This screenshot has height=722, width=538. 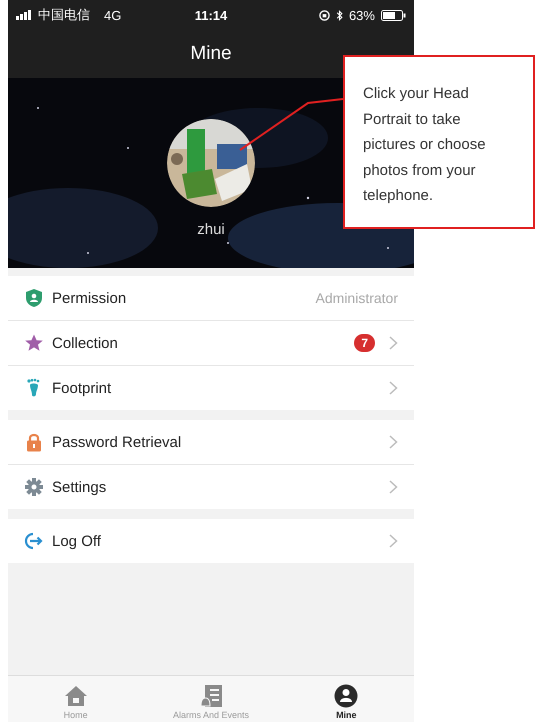 What do you see at coordinates (76, 696) in the screenshot?
I see `home-icon` at bounding box center [76, 696].